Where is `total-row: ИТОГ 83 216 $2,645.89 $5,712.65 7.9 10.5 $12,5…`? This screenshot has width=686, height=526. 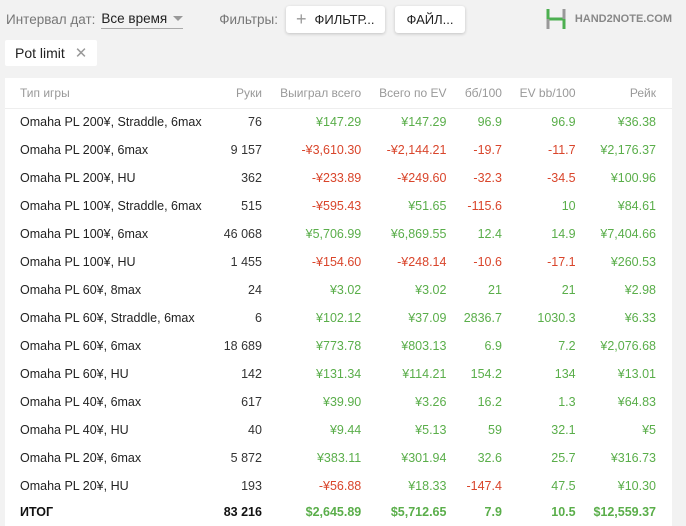 total-row: ИТОГ 83 216 $2,645.89 $5,712.65 7.9 10.5 $12,5… is located at coordinates (338, 512).